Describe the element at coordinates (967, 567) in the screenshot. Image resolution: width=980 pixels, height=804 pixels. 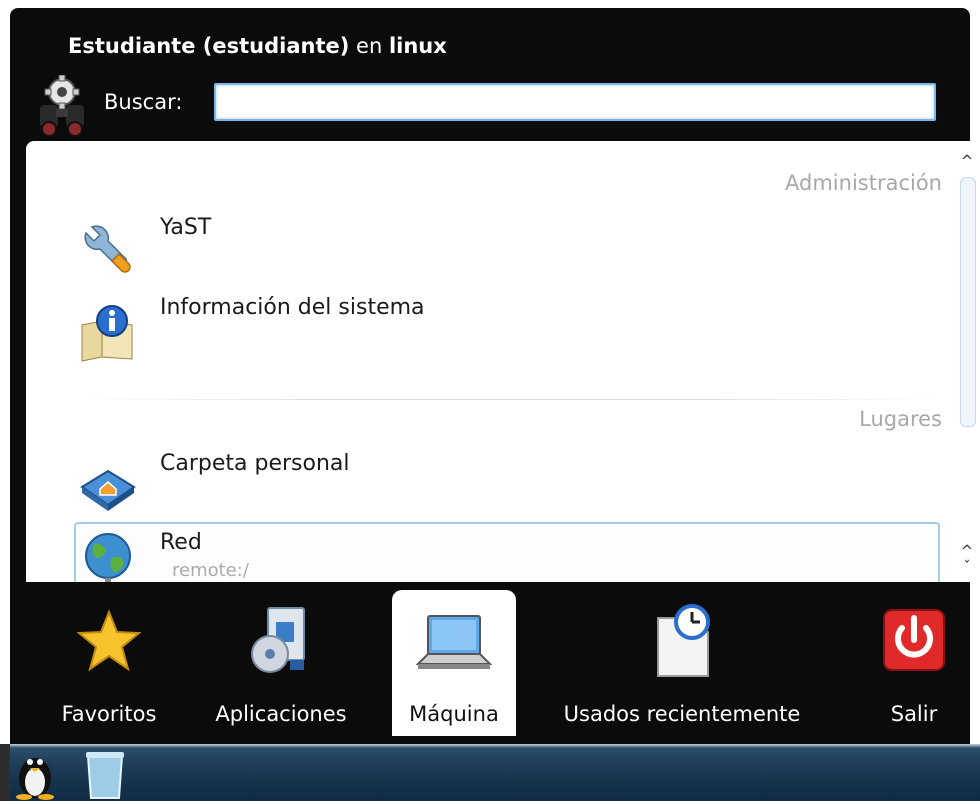
I see `scroll-down-arrow-icon: ˇ` at that location.